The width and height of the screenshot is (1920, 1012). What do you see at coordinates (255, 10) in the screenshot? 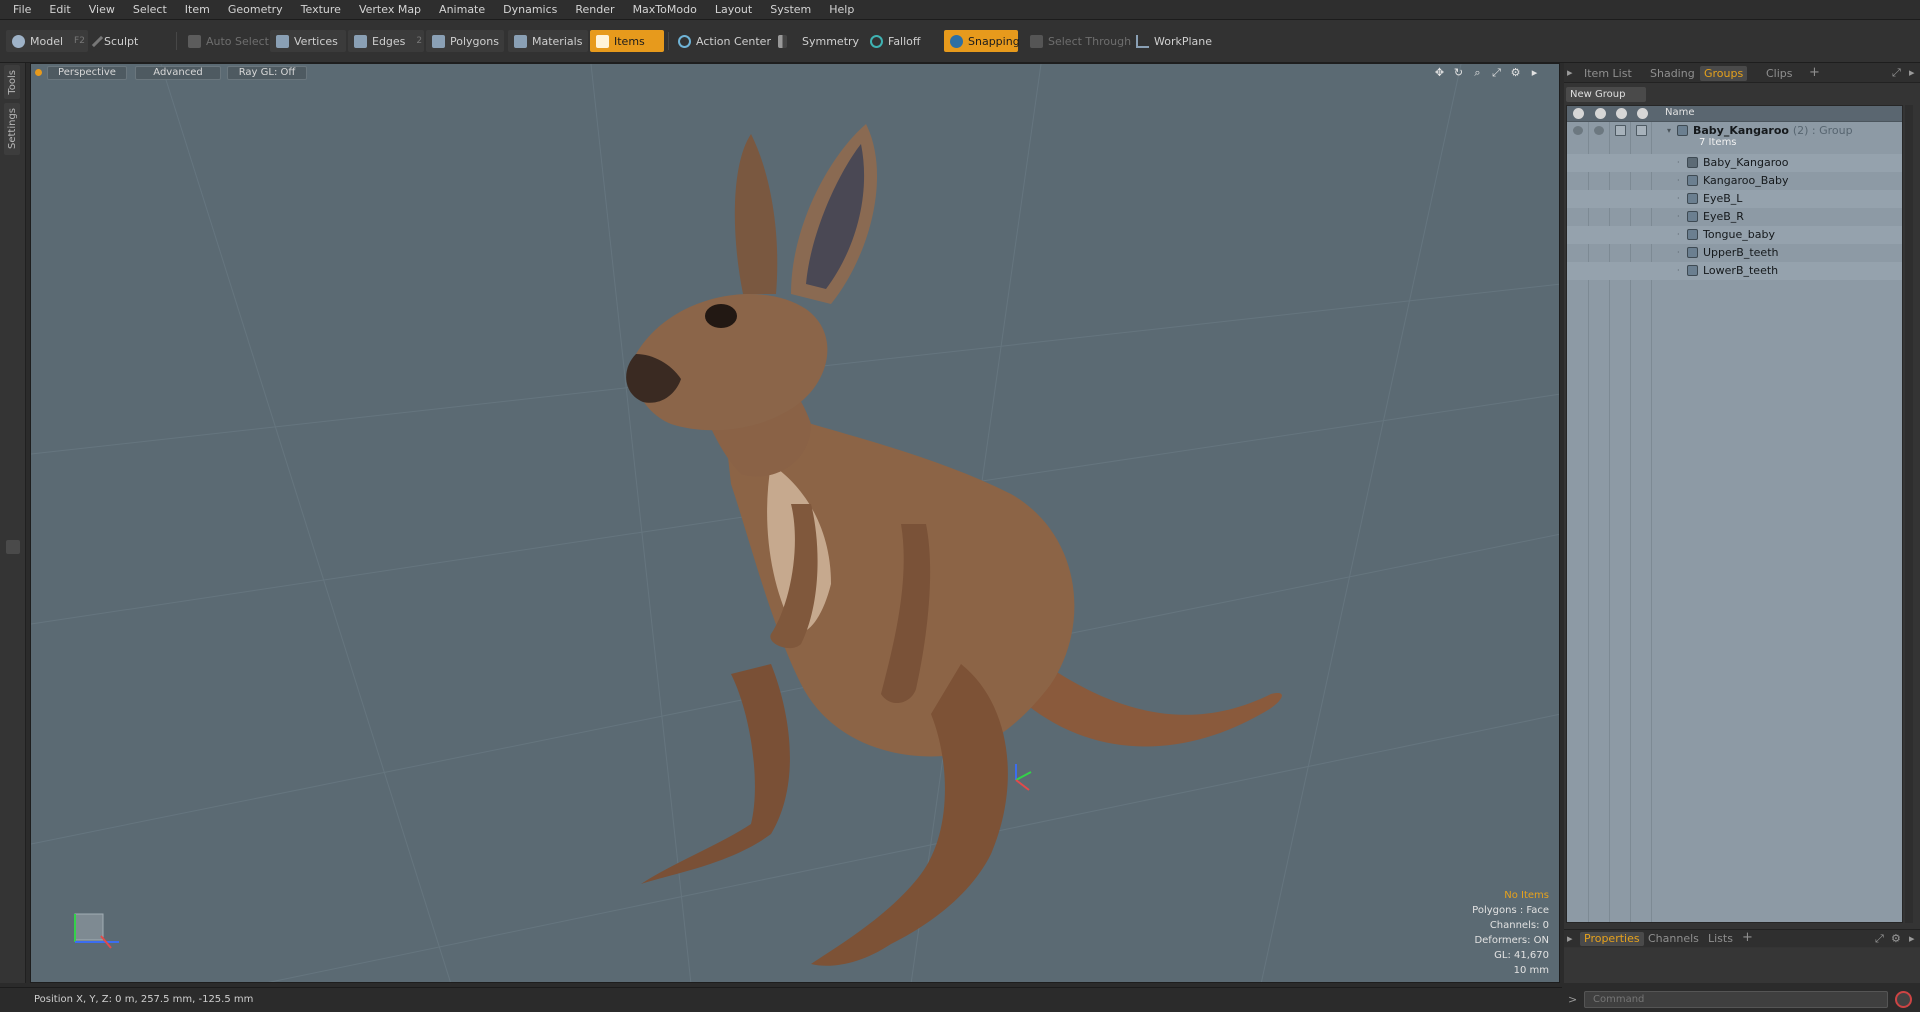
I see `menu-geometry: Geometry` at bounding box center [255, 10].